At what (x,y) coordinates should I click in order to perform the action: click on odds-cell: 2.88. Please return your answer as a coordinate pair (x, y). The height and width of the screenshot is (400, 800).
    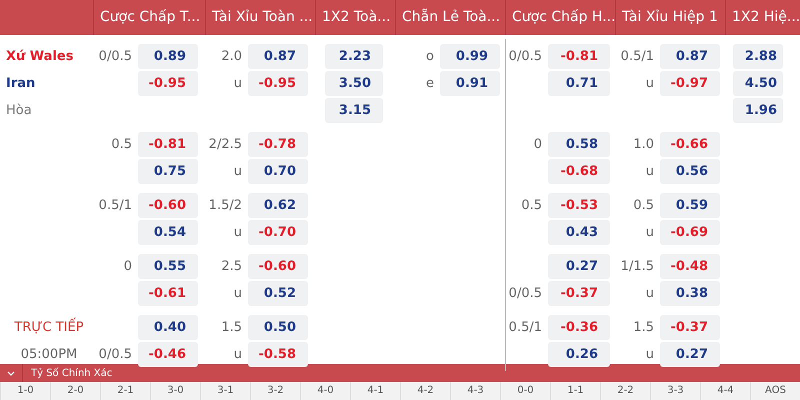
    Looking at the image, I should click on (758, 56).